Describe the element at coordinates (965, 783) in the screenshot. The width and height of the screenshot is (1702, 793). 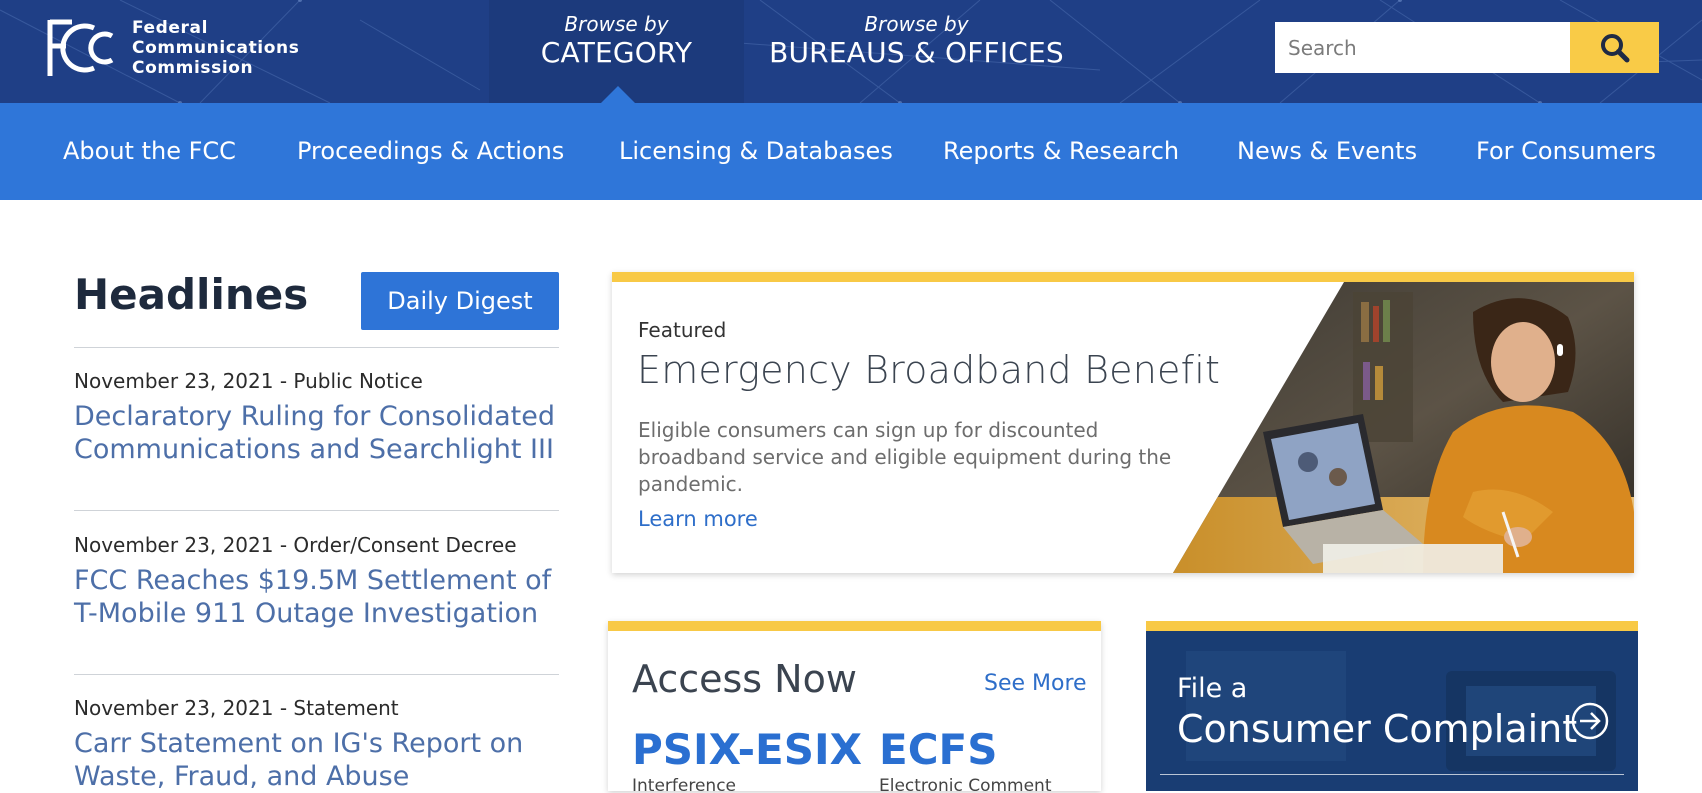
I see `ecfs-subtitle: Electronic Comment` at that location.